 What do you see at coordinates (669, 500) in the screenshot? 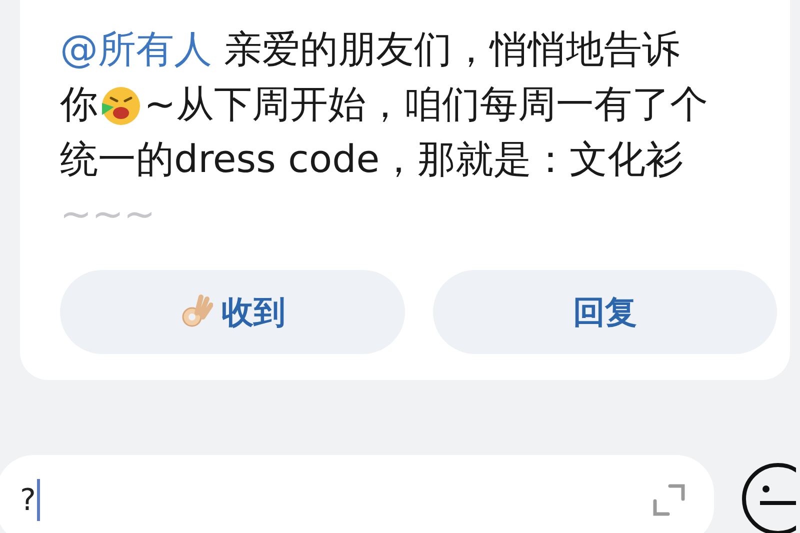
I see `expand-icon` at bounding box center [669, 500].